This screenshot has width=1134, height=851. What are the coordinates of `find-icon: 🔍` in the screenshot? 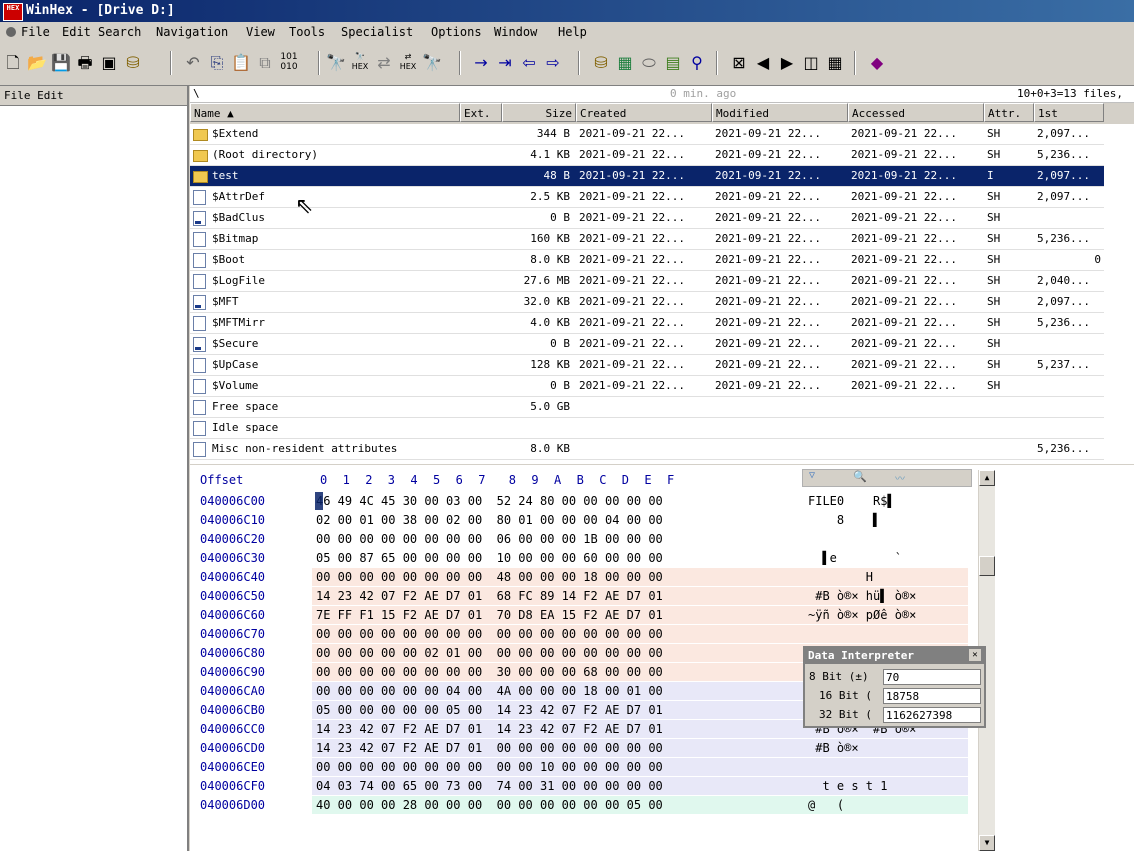 It's located at (860, 476).